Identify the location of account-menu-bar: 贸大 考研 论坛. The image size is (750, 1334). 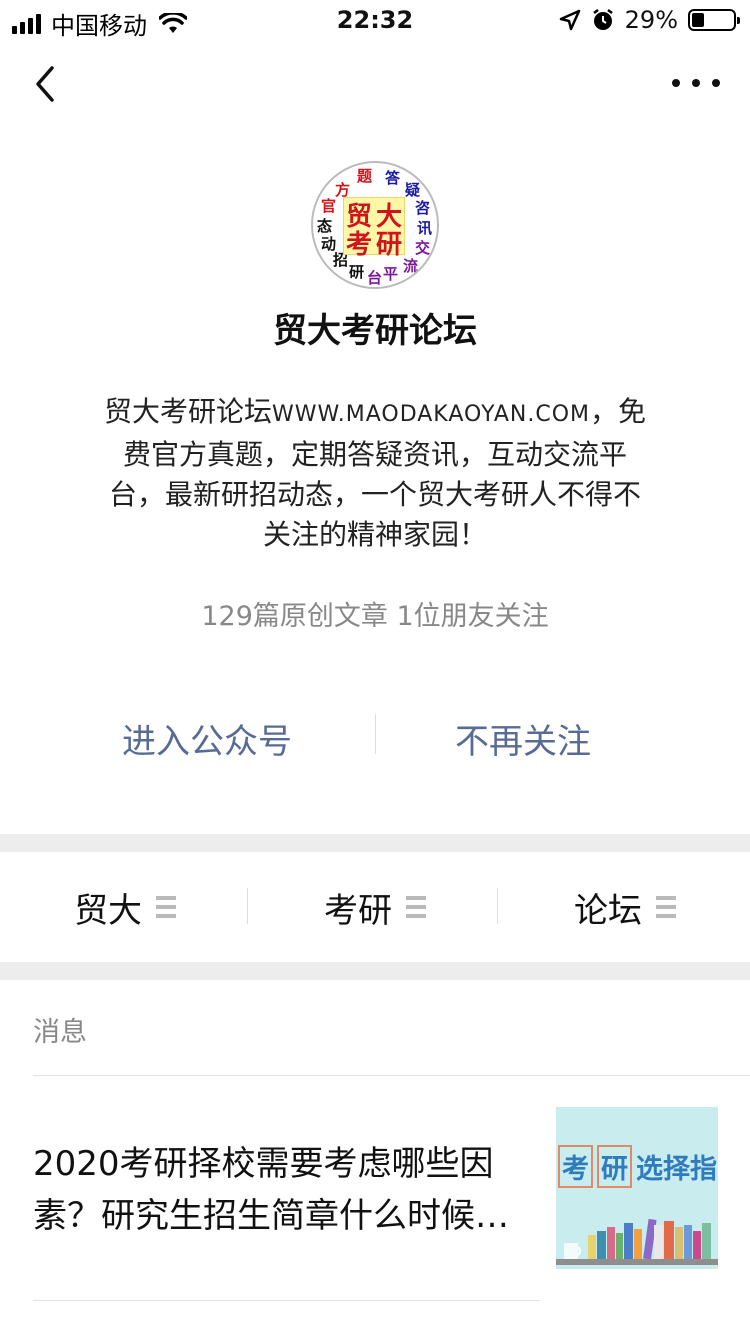
(375, 907).